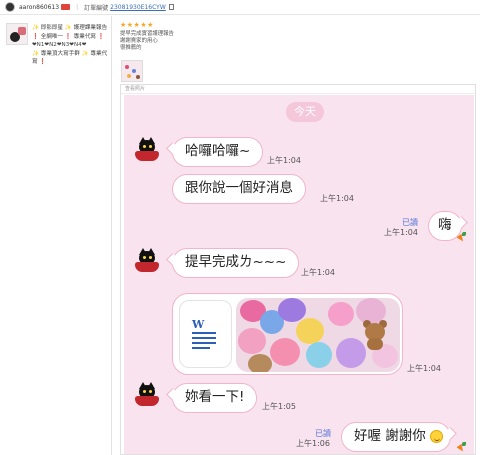 This screenshot has width=480, height=455. Describe the element at coordinates (205, 334) in the screenshot. I see `word-document-icon: W` at that location.